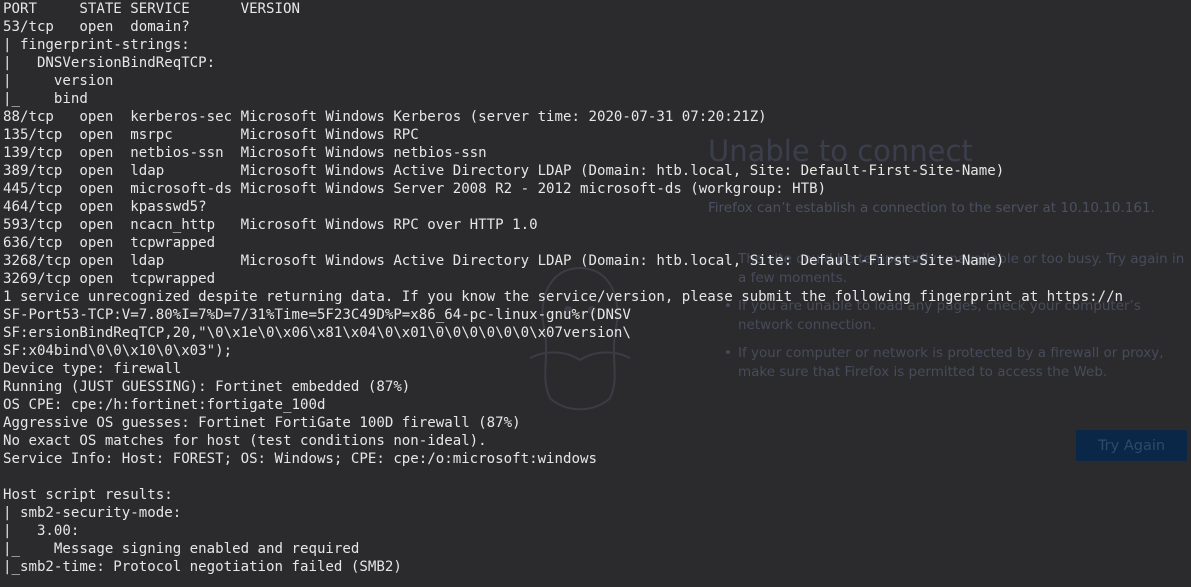  I want to click on terminal-line: 135/tcp open msrpc Microsoft Windows RPC, so click(211, 135).